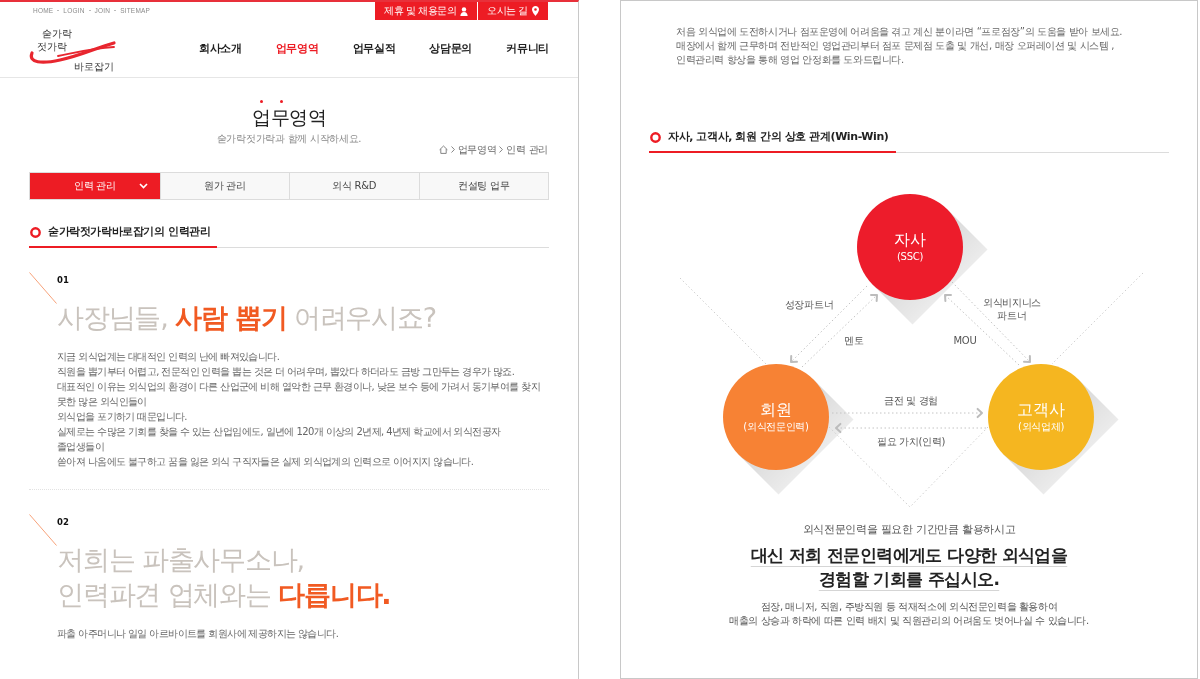  I want to click on nav-link: 업무실적, so click(374, 48).